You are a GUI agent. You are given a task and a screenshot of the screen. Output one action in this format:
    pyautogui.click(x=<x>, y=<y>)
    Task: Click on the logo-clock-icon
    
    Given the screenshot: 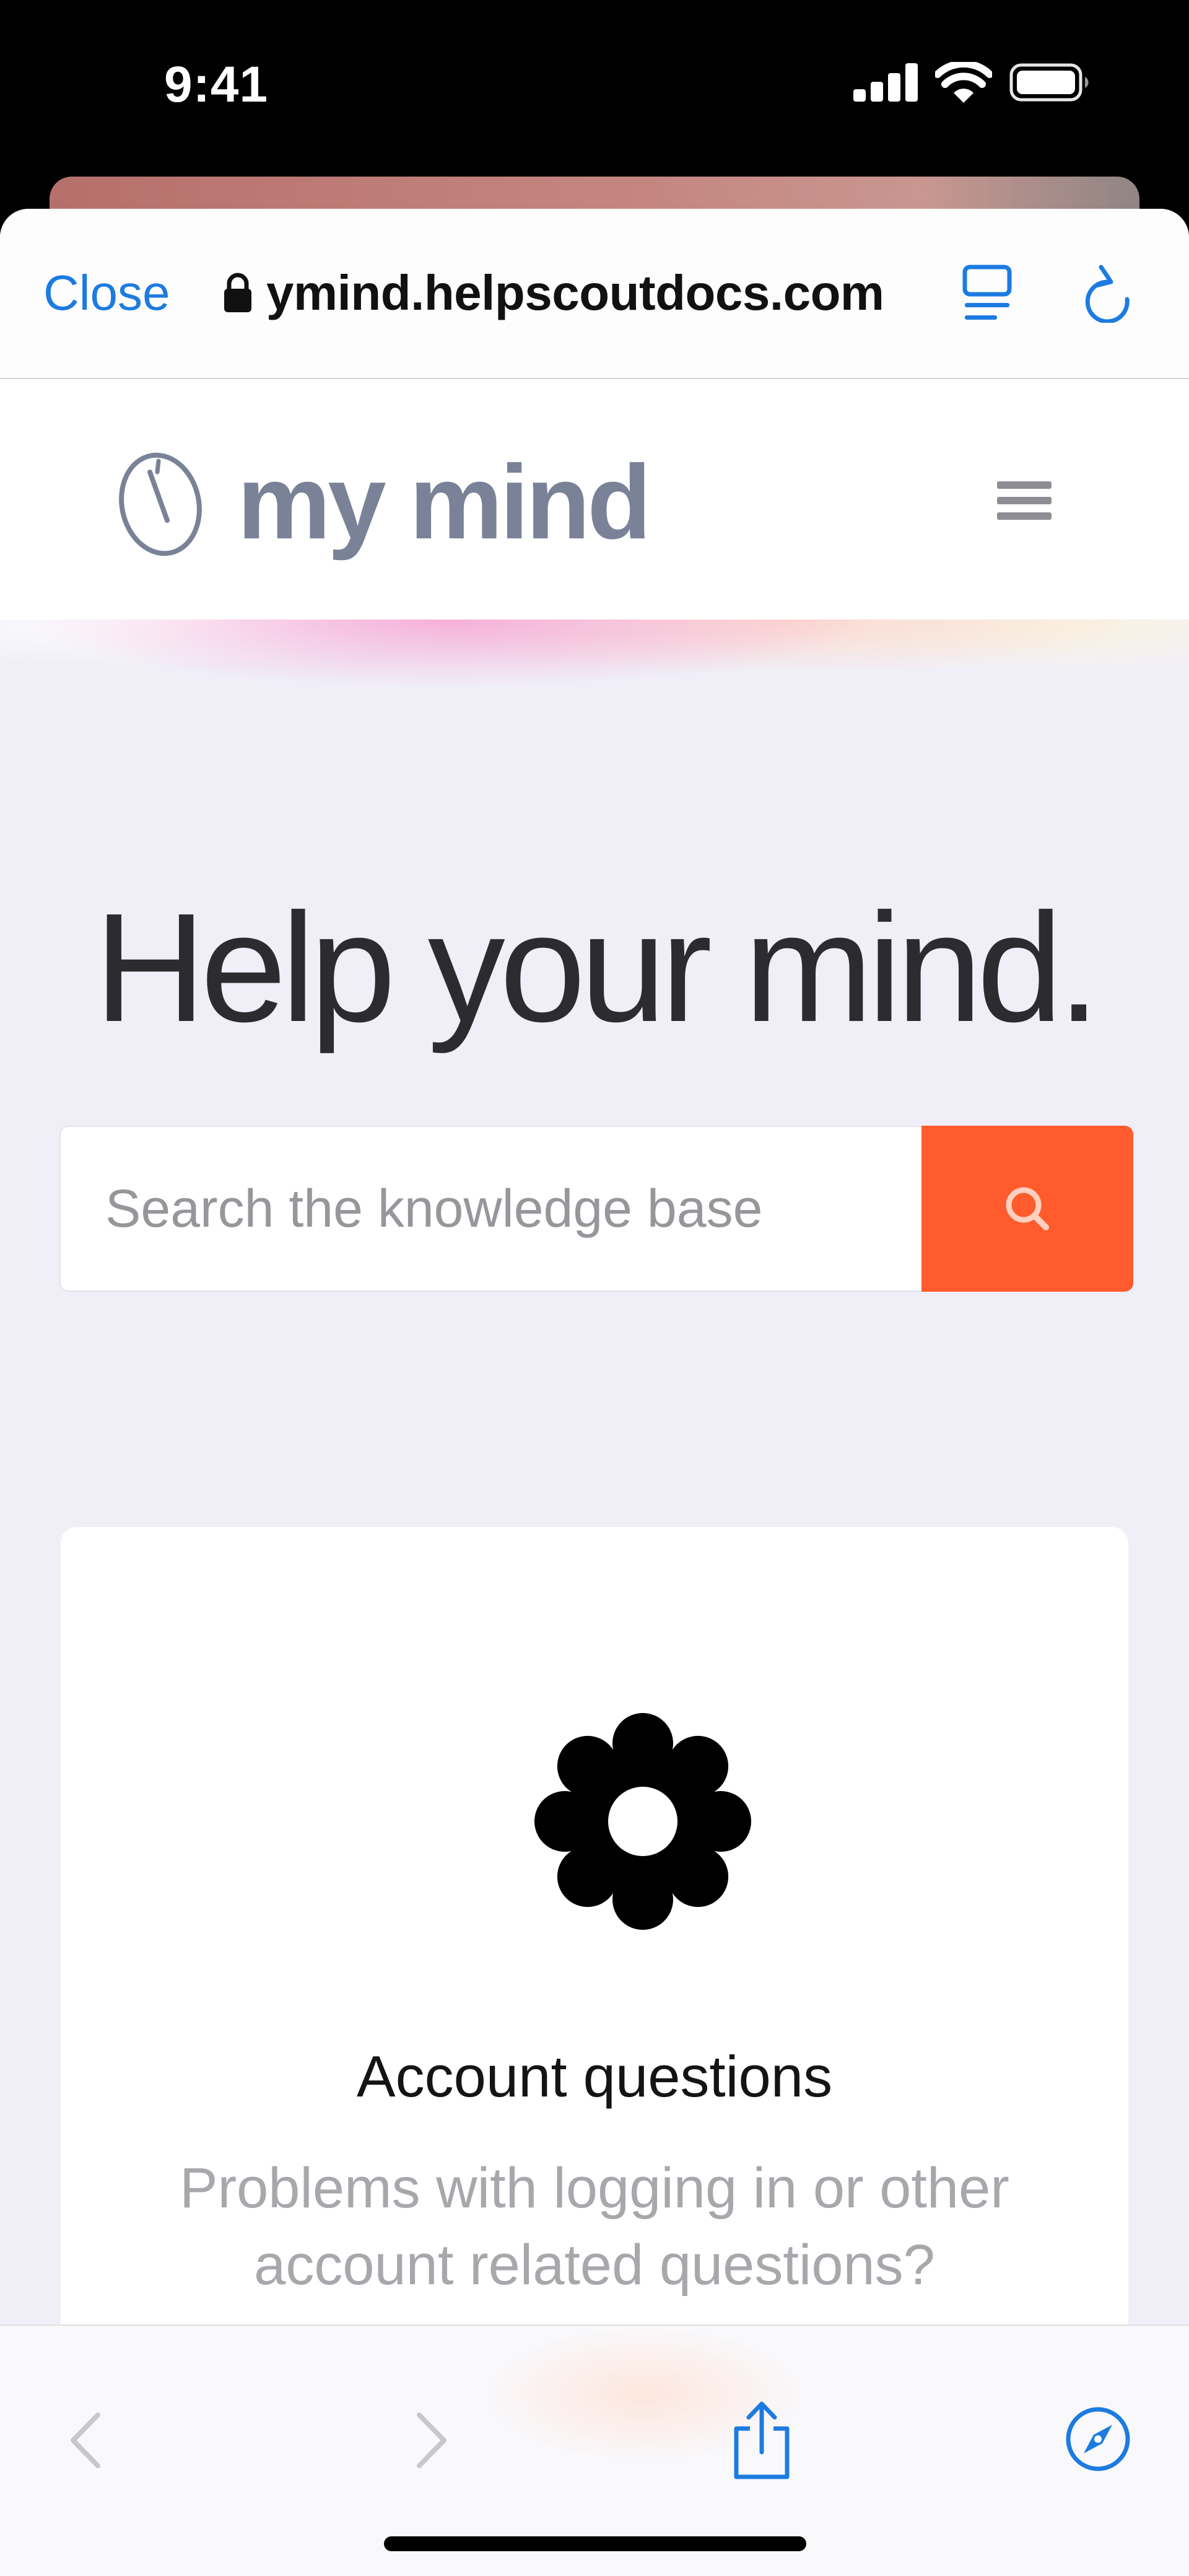 What is the action you would take?
    pyautogui.click(x=160, y=504)
    